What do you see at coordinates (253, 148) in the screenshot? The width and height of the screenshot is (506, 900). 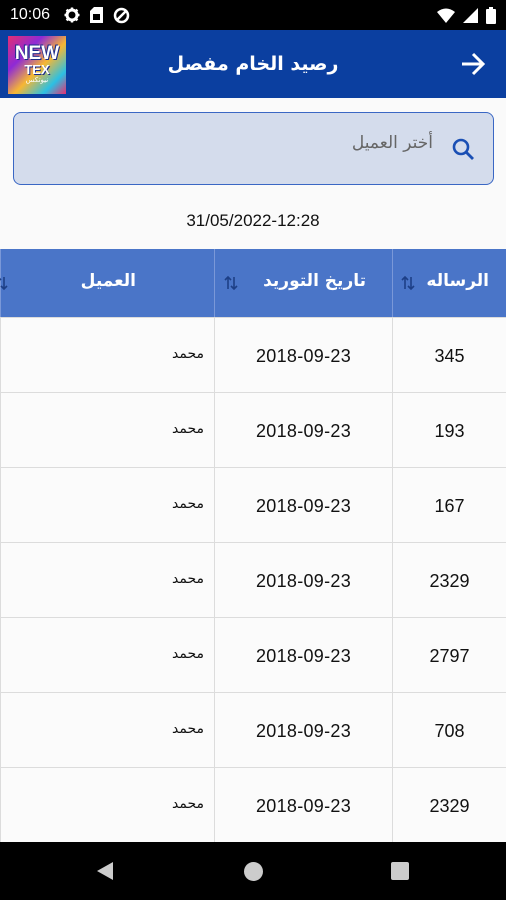 I see `client-search-field: أختر العميل` at bounding box center [253, 148].